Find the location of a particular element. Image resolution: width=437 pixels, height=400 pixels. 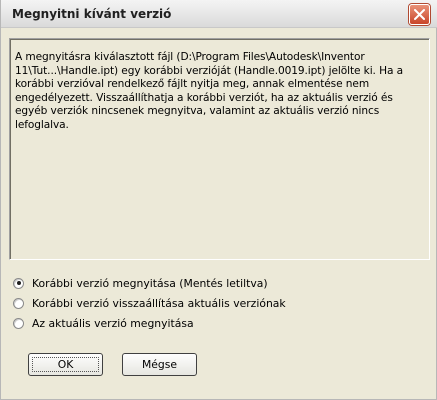

radio-open-current is located at coordinates (18, 323).